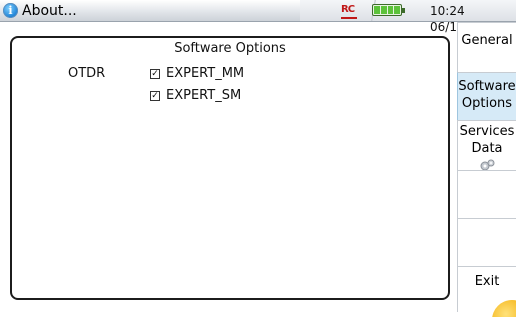 This screenshot has height=317, width=516. I want to click on option-label: EXPERT_SM, so click(204, 95).